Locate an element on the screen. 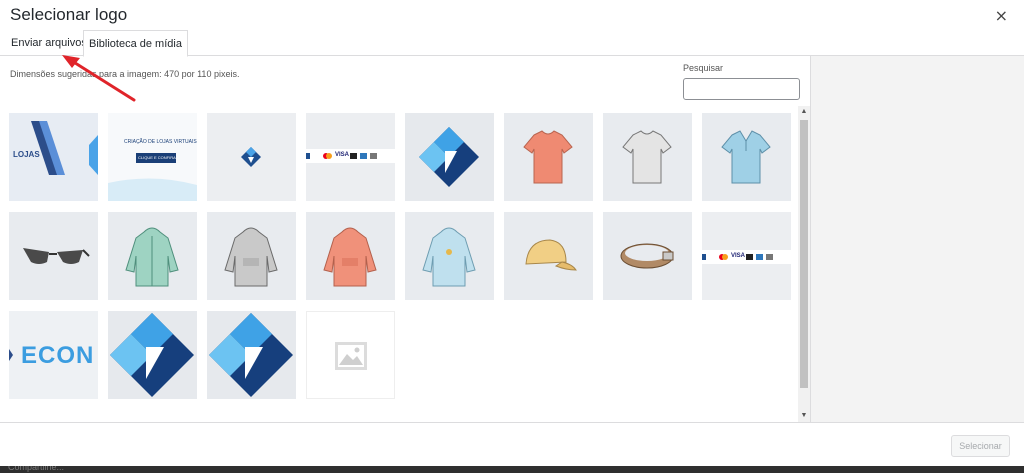 Image resolution: width=1024 pixels, height=473 pixels. yellow-cap-icon is located at coordinates (548, 256).